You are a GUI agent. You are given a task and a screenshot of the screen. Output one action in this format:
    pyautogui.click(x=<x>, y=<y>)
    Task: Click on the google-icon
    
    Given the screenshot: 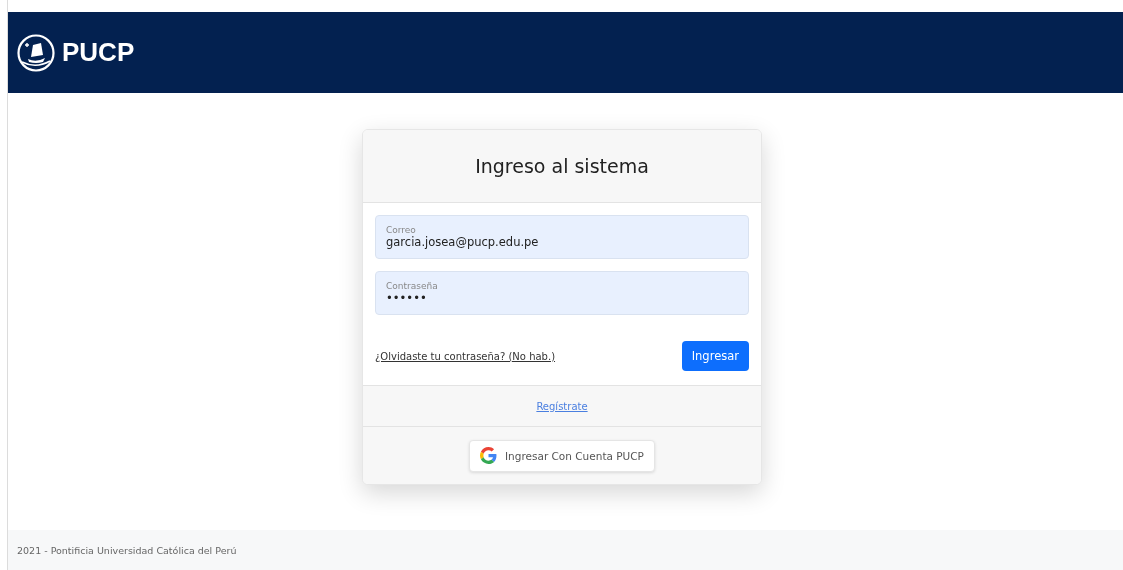 What is the action you would take?
    pyautogui.click(x=488, y=455)
    